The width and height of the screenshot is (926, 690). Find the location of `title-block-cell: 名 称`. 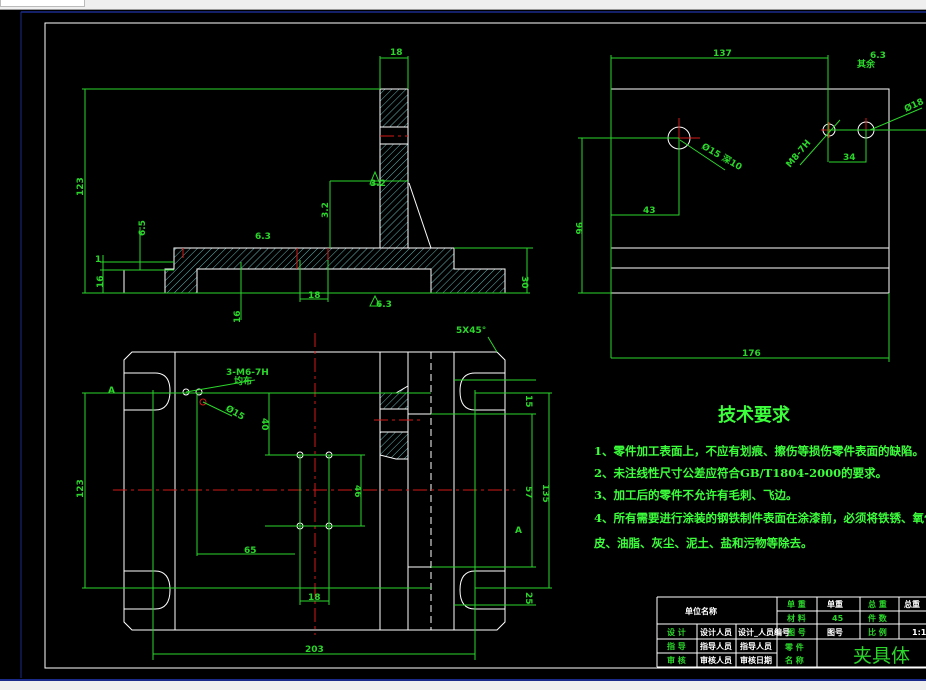

title-block-cell: 名 称 is located at coordinates (794, 660).